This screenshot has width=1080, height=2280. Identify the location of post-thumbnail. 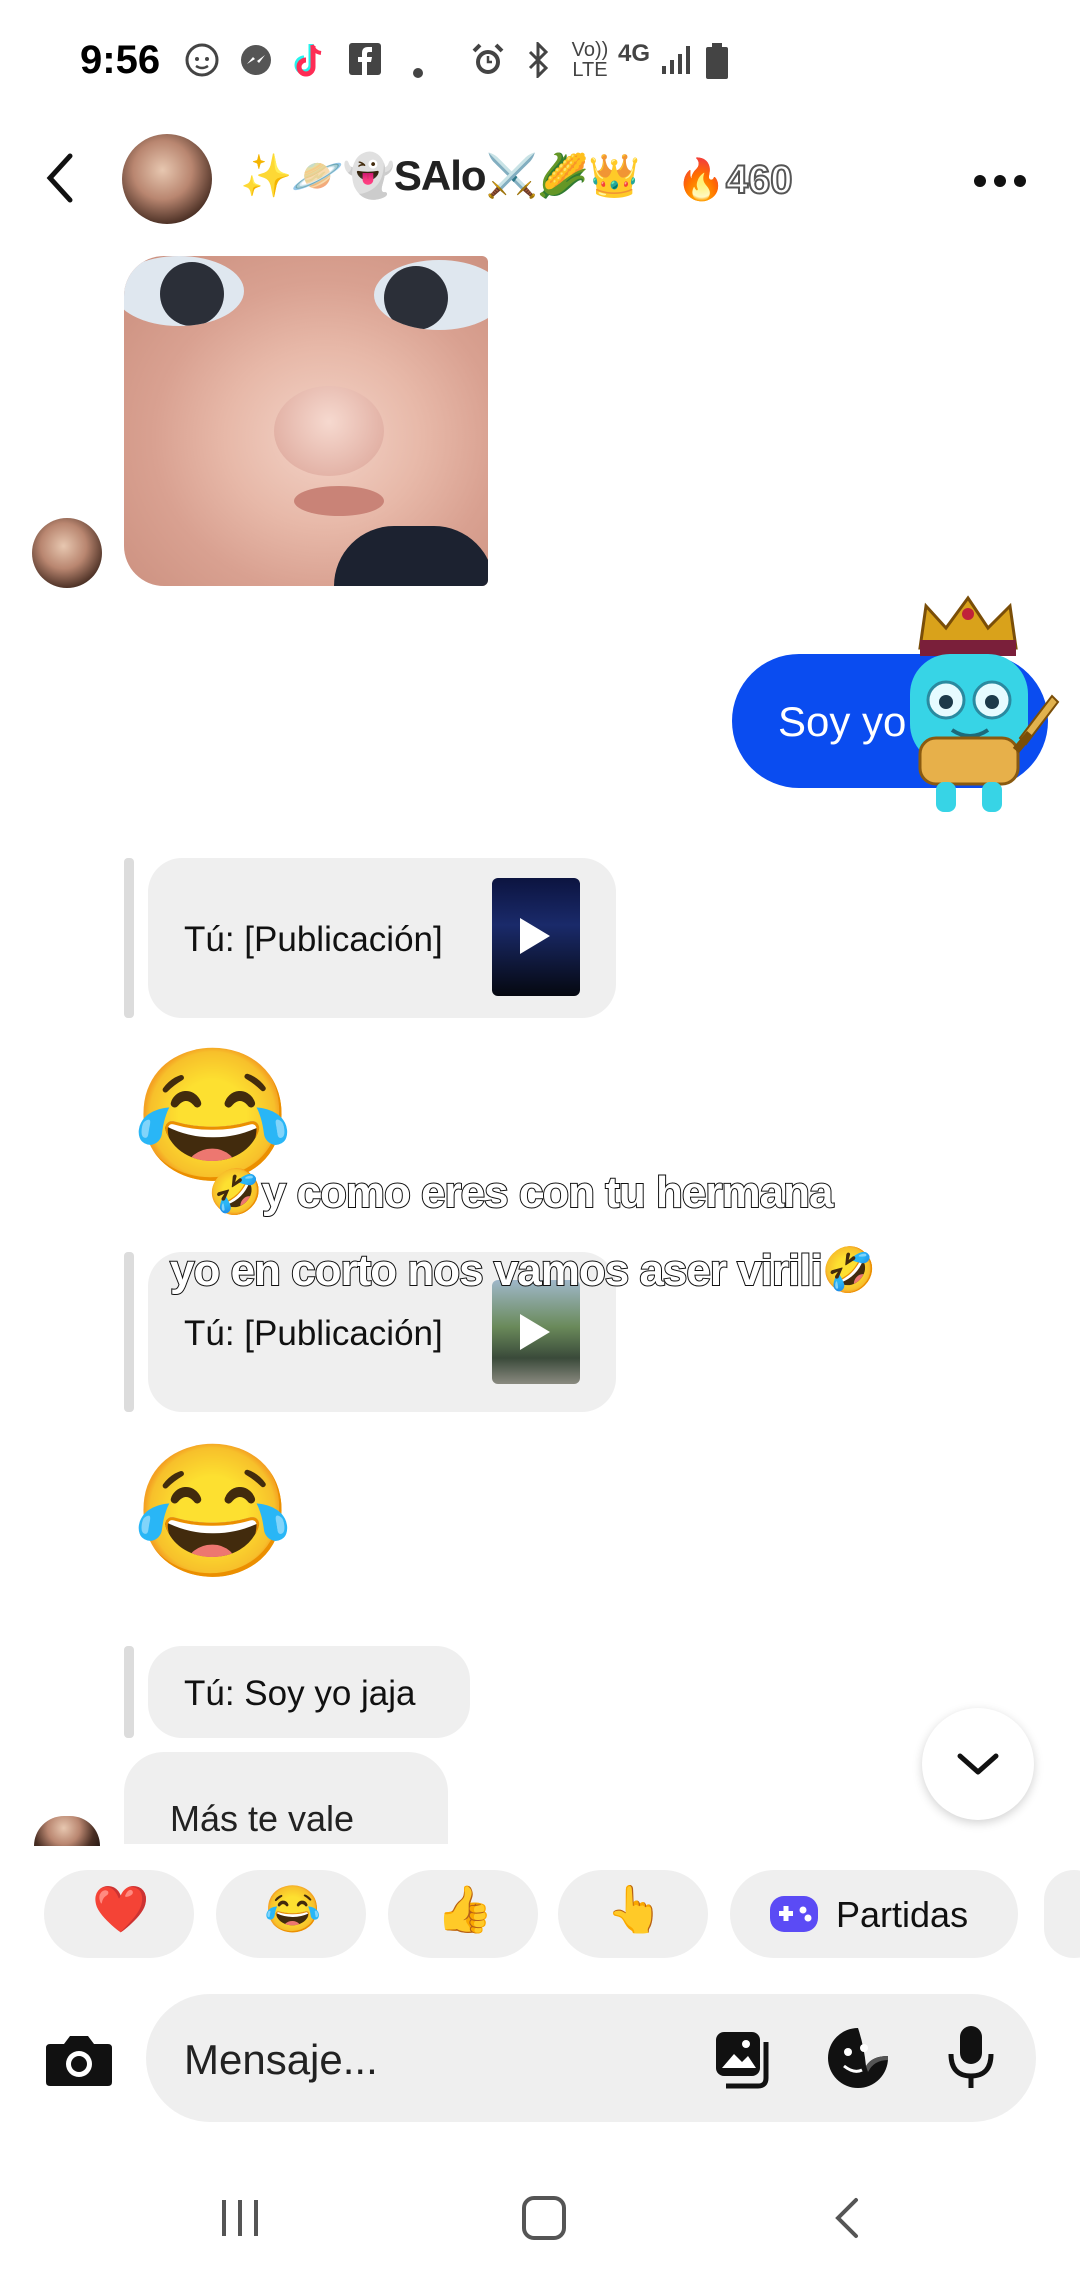
(536, 937).